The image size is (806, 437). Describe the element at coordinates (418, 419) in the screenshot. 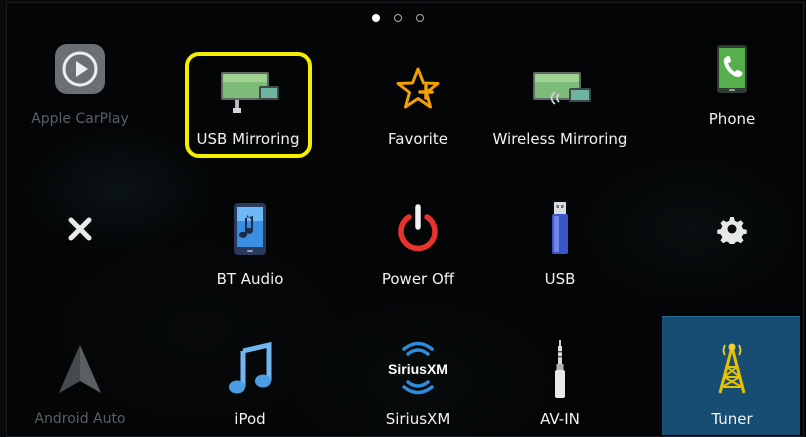

I see `siriusxm-label: SiriusXM` at that location.